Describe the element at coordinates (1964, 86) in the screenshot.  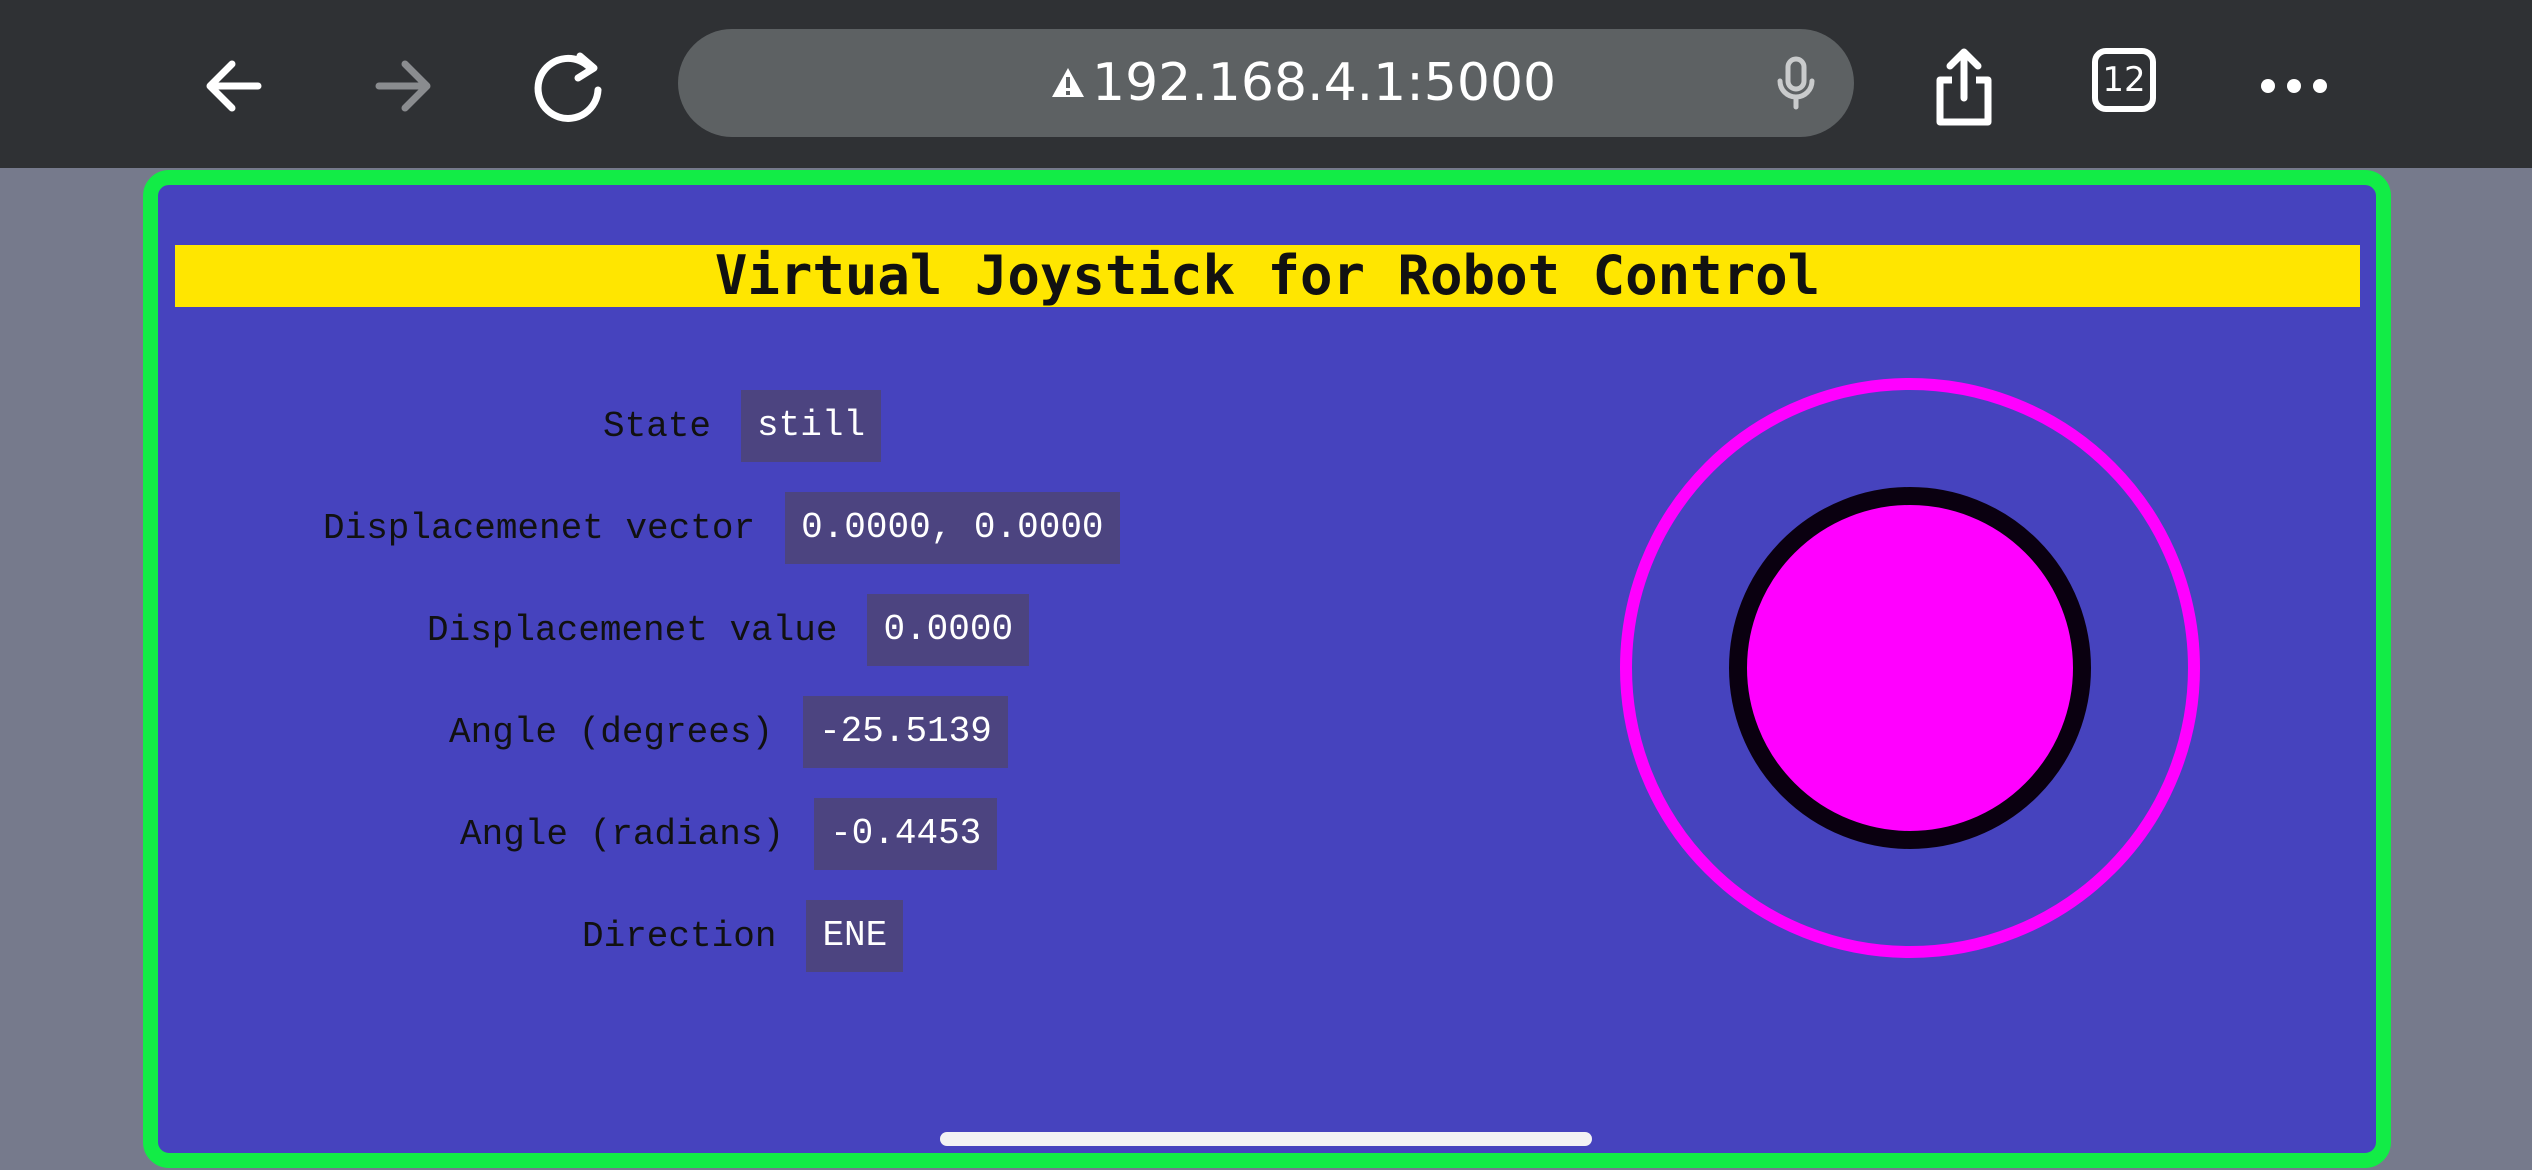
I see `share-icon` at that location.